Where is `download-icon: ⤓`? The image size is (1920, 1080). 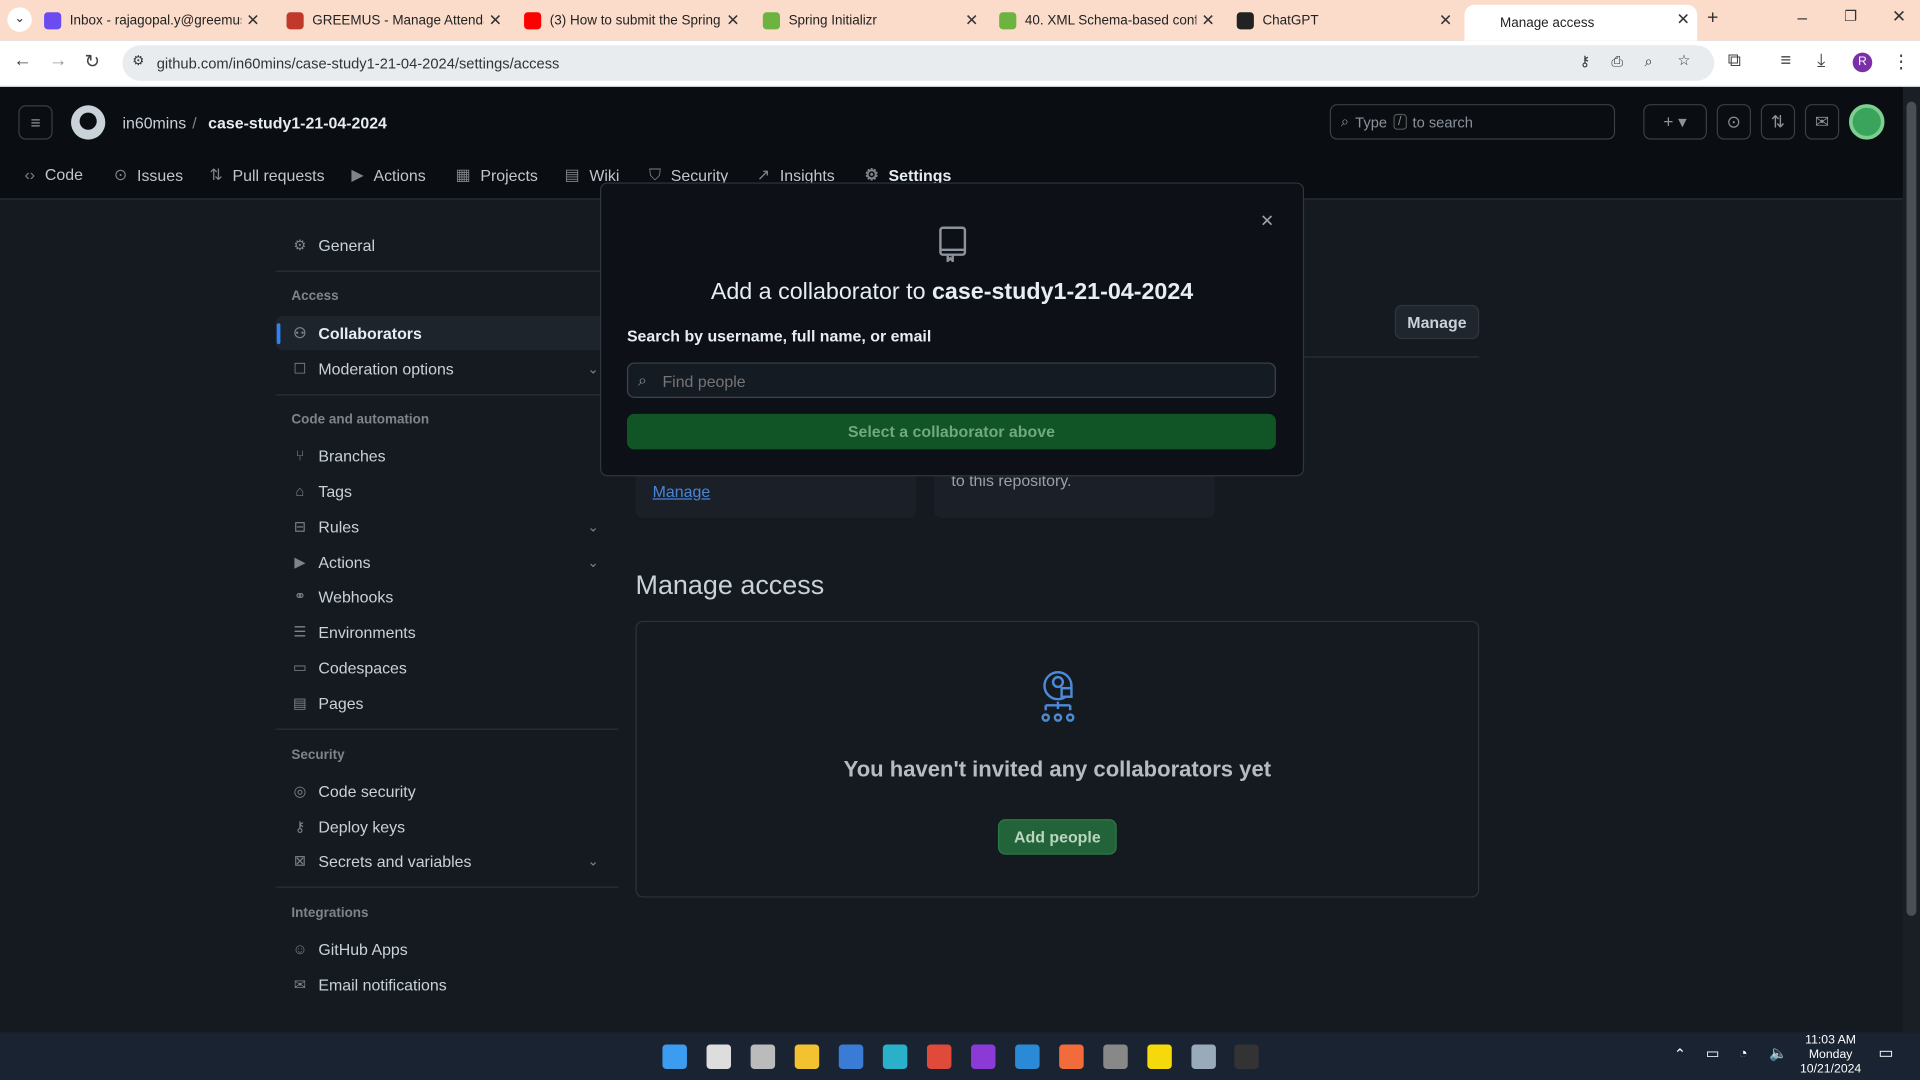
download-icon: ⤓ is located at coordinates (1821, 60).